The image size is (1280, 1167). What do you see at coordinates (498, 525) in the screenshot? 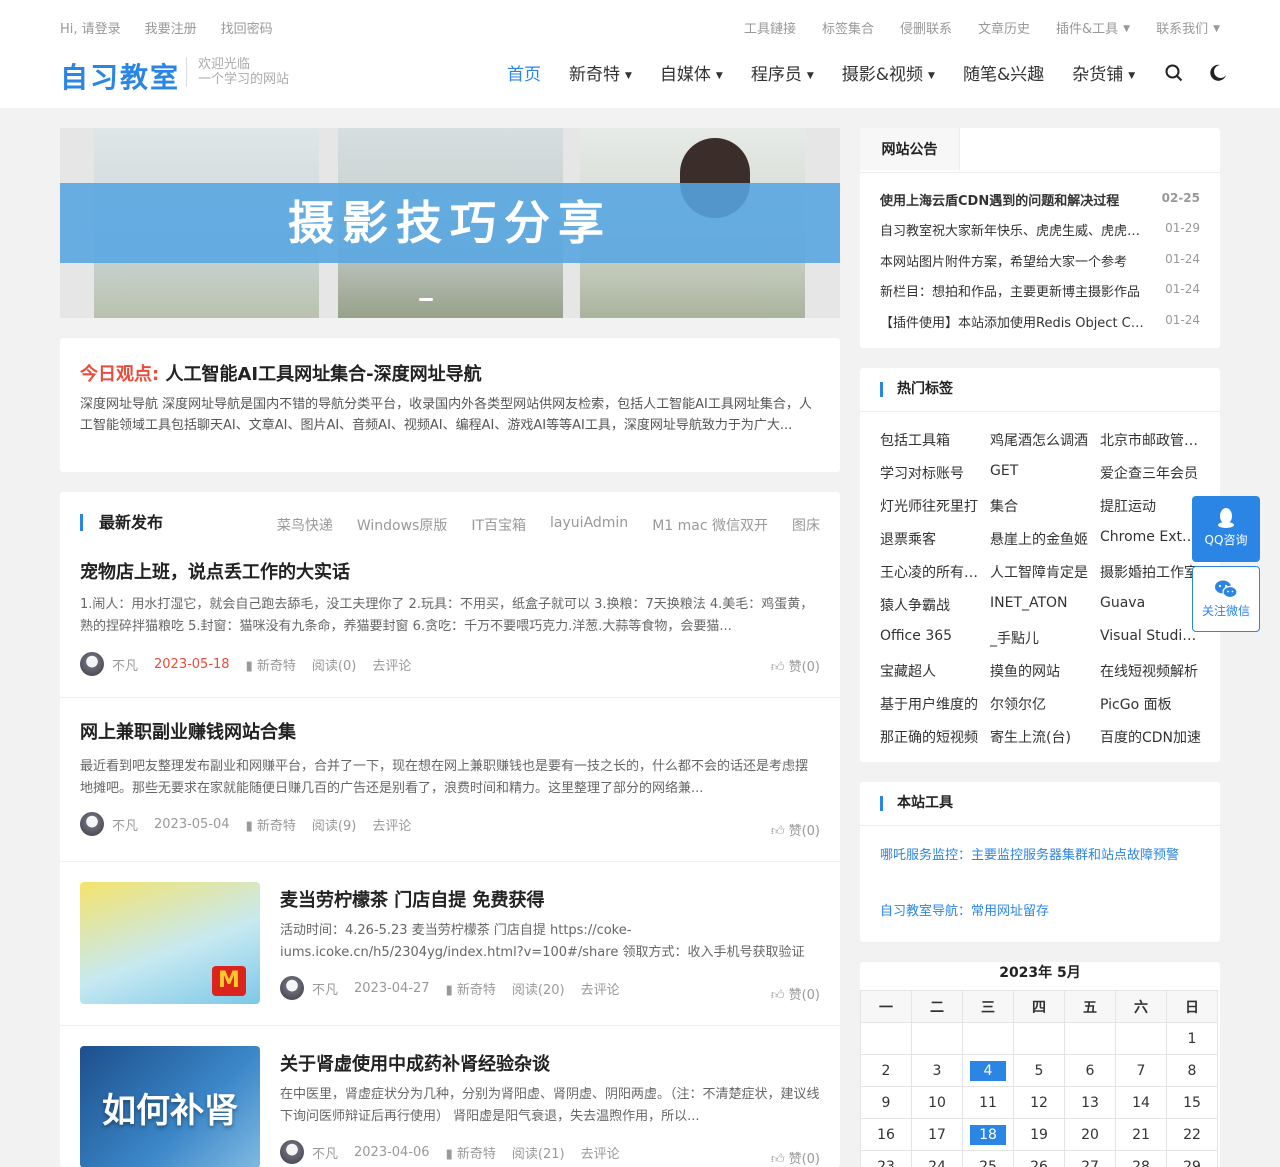
I see `latest-tag: IT百宝箱` at bounding box center [498, 525].